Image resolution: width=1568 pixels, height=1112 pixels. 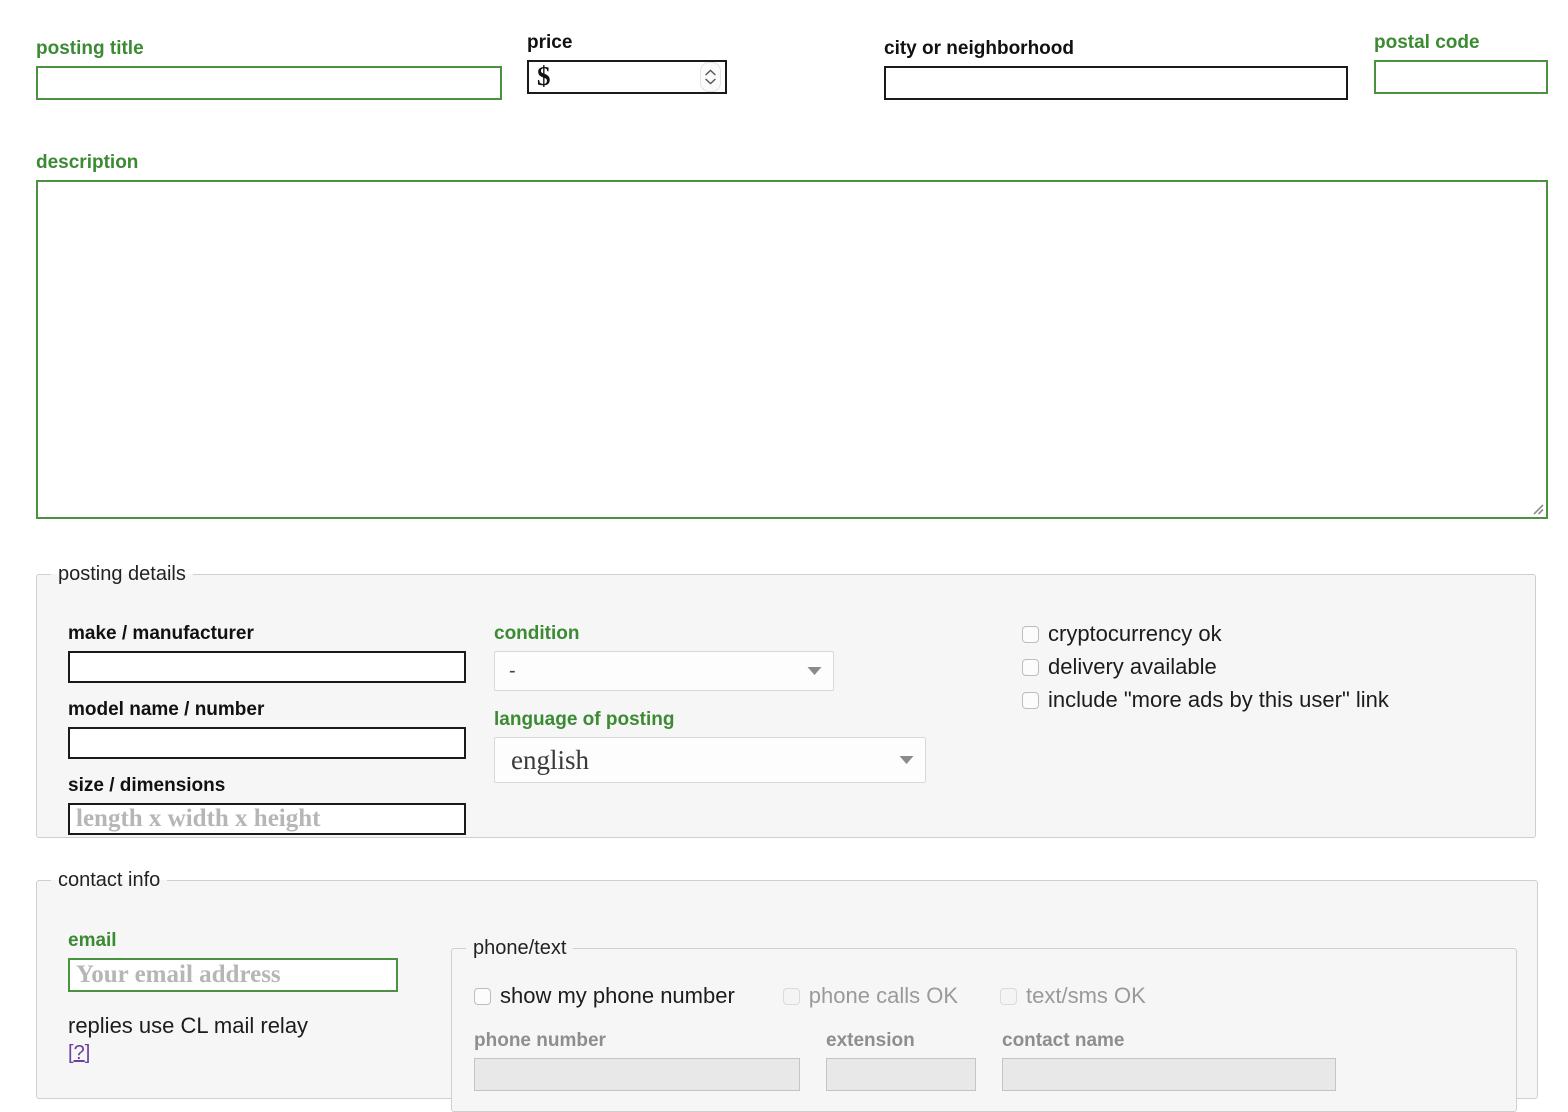 I want to click on size-dimensions-input, so click(x=267, y=818).